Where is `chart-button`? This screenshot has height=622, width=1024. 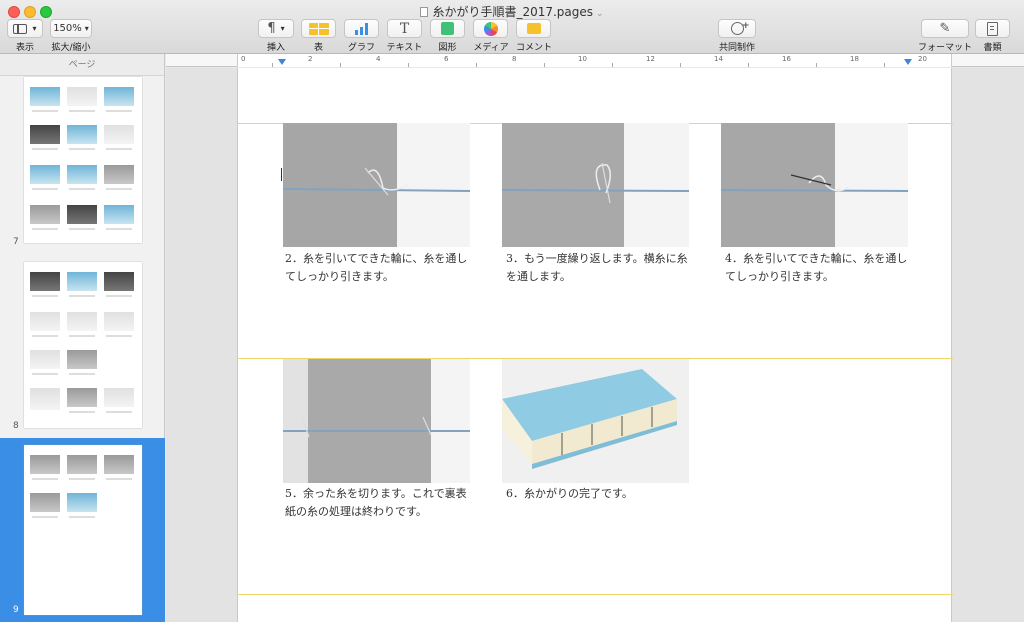
chart-button is located at coordinates (361, 28).